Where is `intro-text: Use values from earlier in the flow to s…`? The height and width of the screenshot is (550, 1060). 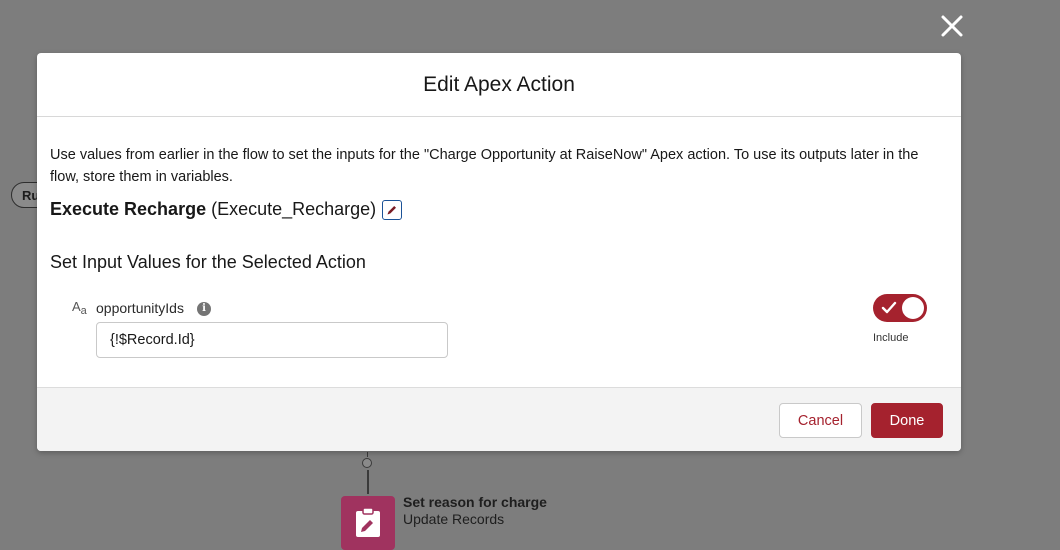 intro-text: Use values from earlier in the flow to s… is located at coordinates (484, 166).